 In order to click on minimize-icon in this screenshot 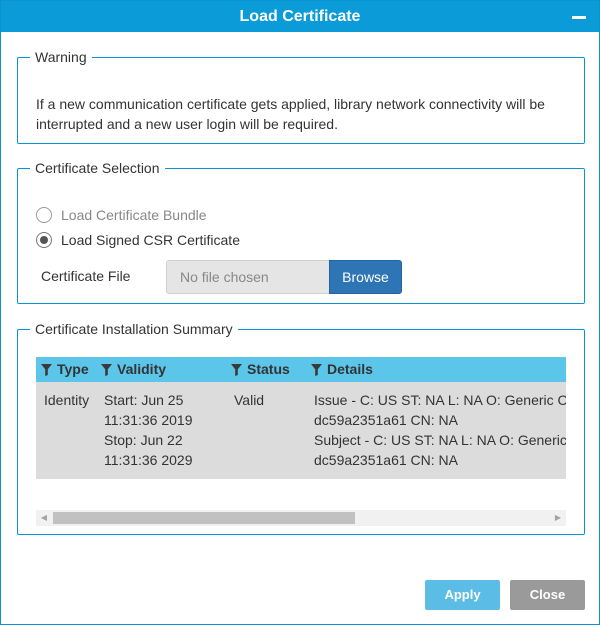, I will do `click(579, 17)`.